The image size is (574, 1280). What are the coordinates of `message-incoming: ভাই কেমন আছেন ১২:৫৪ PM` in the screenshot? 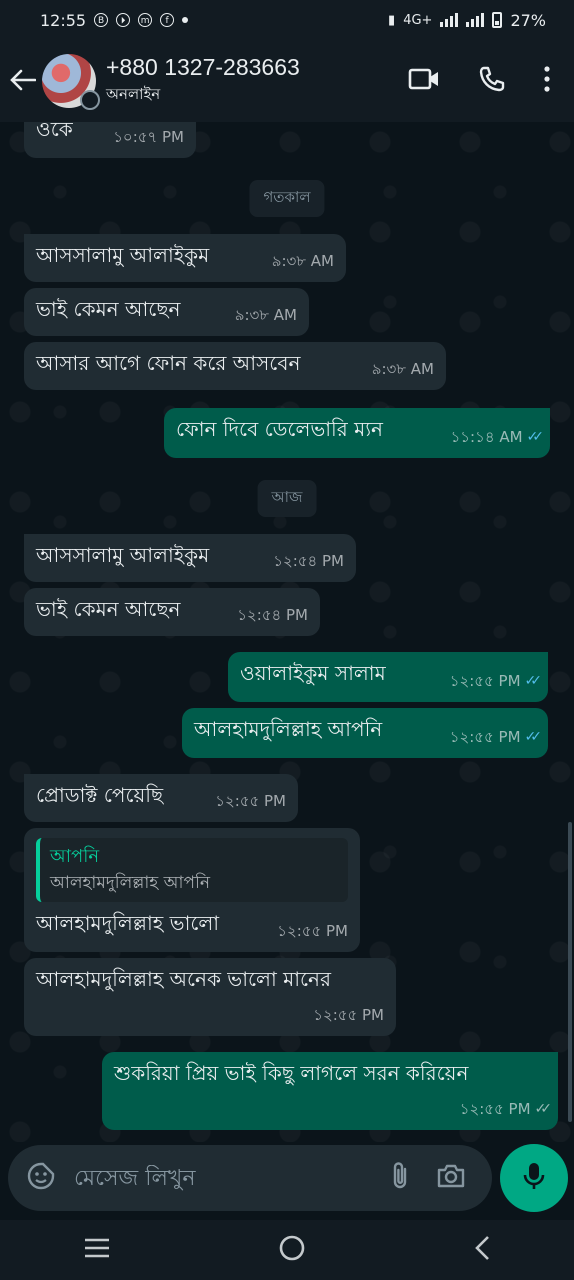 It's located at (172, 612).